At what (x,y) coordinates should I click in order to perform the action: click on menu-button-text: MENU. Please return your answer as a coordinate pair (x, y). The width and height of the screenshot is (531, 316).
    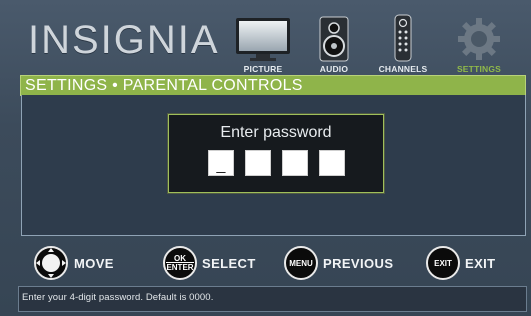
    Looking at the image, I should click on (301, 263).